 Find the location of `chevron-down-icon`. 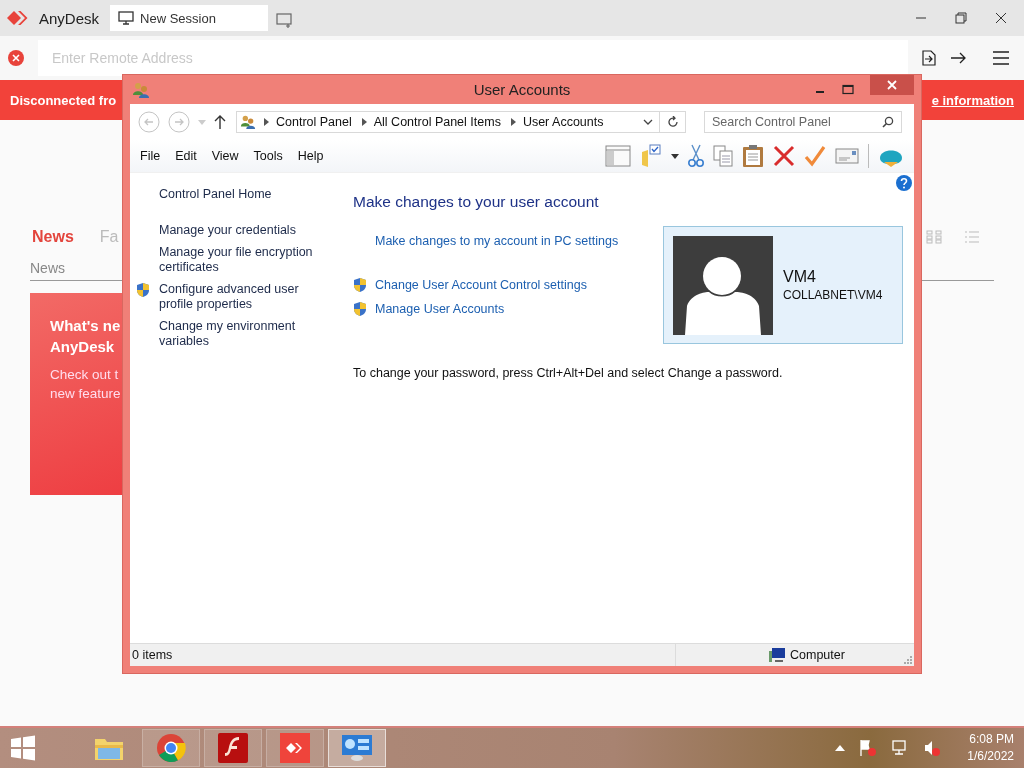

chevron-down-icon is located at coordinates (648, 122).